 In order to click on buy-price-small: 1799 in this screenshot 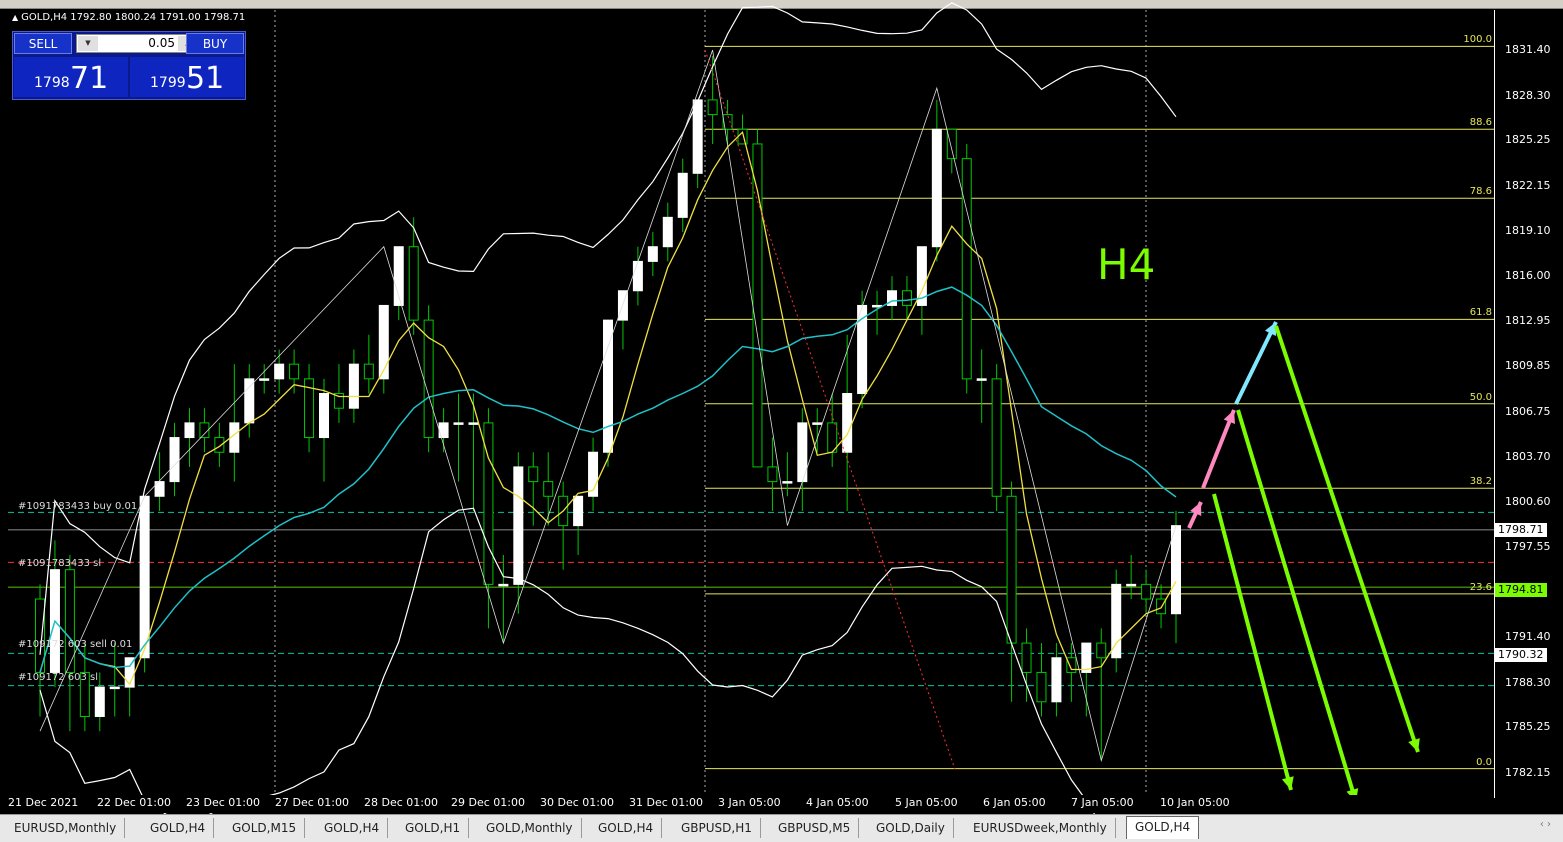, I will do `click(168, 83)`.